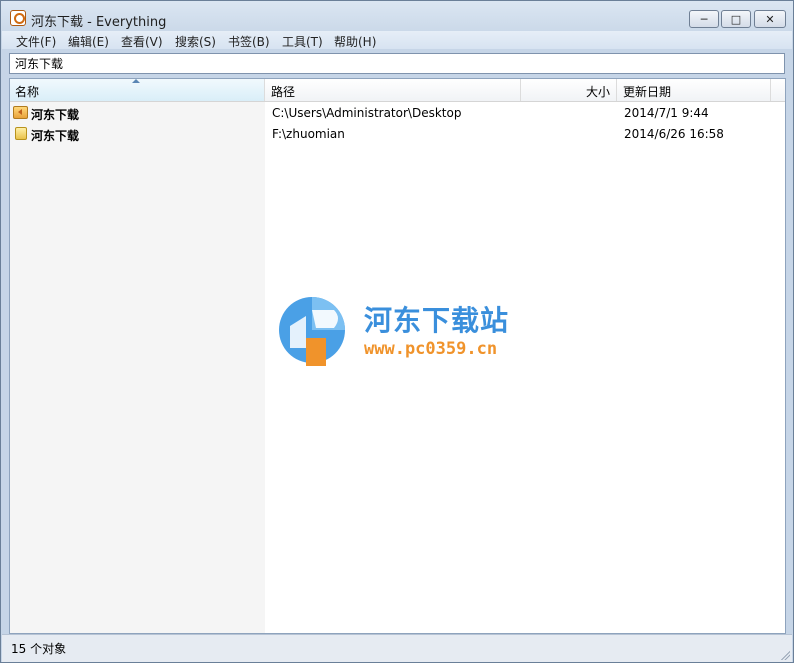 The image size is (794, 663). Describe the element at coordinates (397, 648) in the screenshot. I see `status-bar: 15 个对象` at that location.